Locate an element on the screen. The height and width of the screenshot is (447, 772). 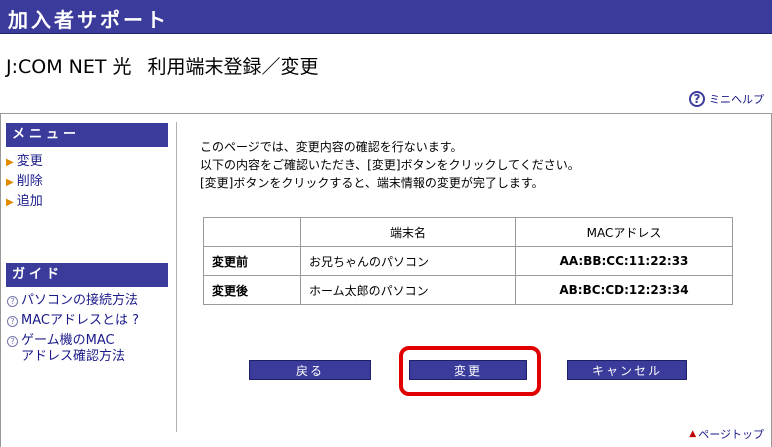
cancel-button: キャンセル is located at coordinates (627, 370).